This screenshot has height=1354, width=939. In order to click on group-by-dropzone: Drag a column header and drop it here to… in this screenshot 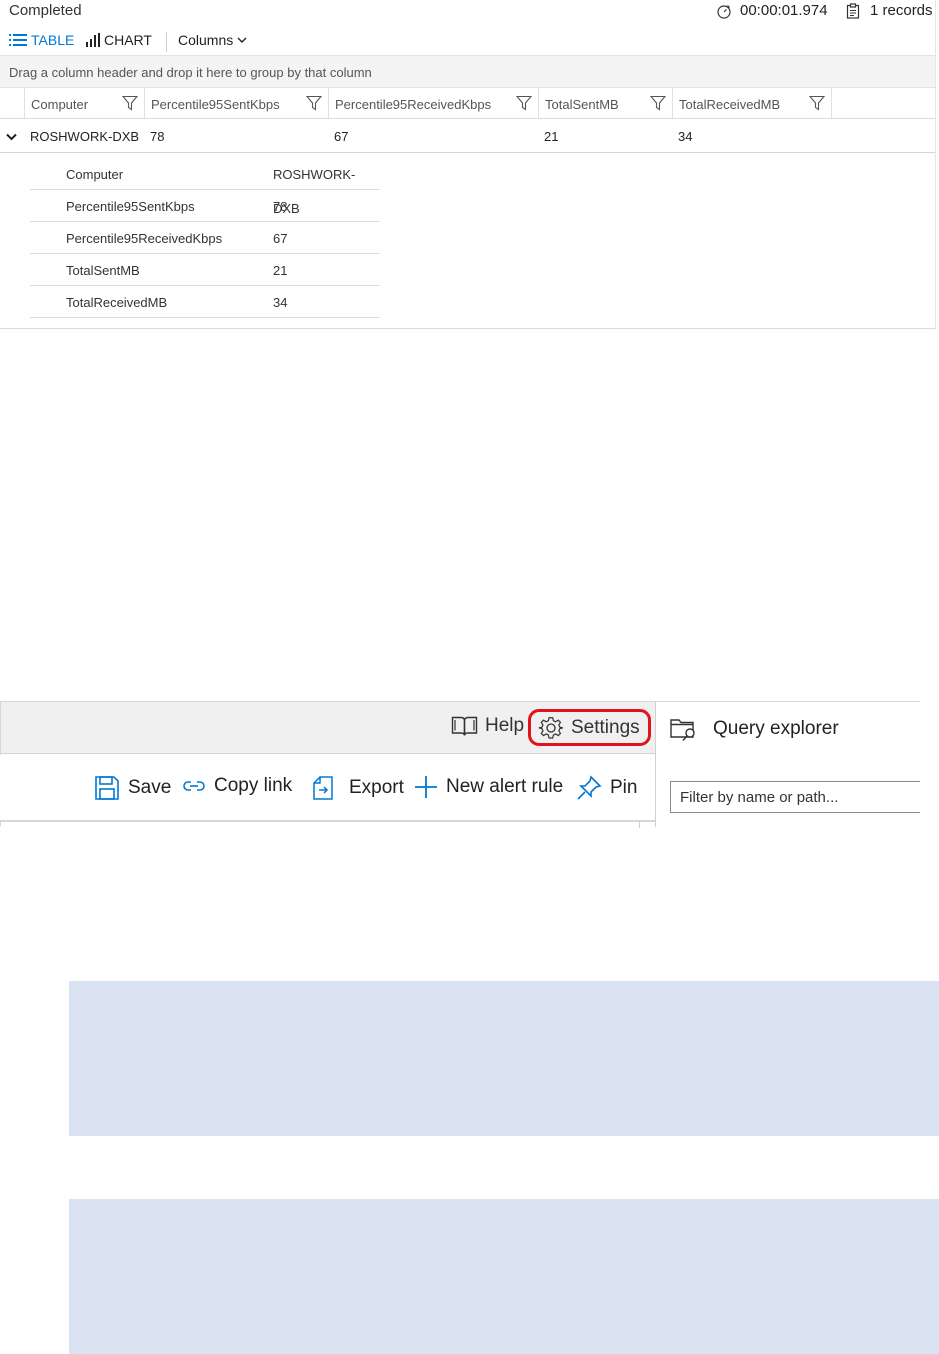, I will do `click(468, 71)`.